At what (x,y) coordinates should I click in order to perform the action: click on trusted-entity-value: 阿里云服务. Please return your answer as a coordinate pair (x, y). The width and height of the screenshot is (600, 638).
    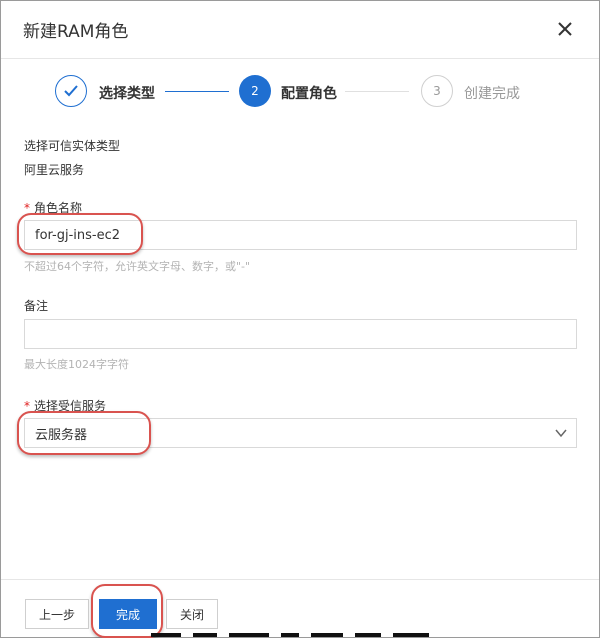
    Looking at the image, I should click on (54, 170).